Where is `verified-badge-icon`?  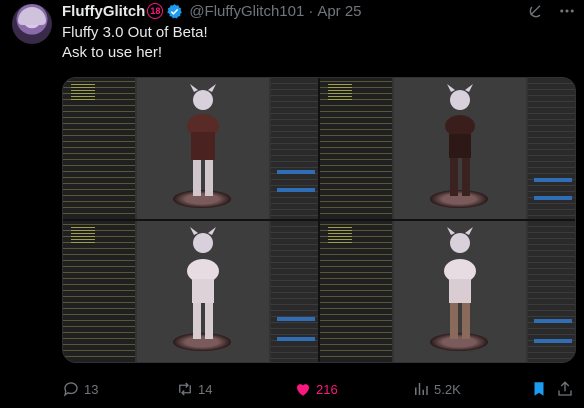
verified-badge-icon is located at coordinates (175, 10).